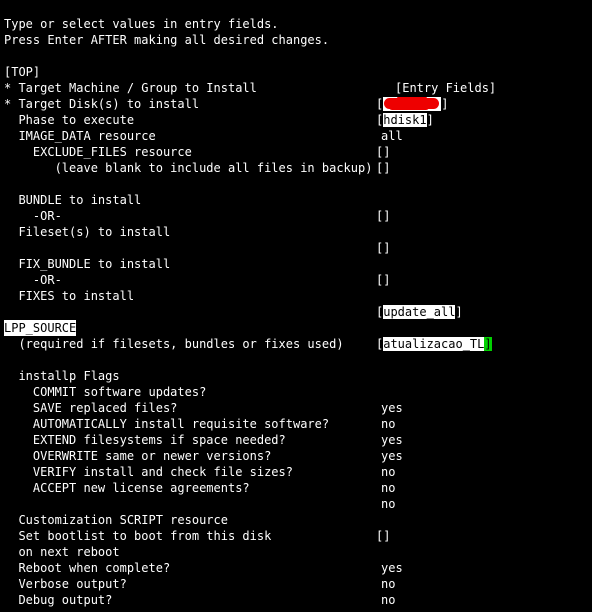 Image resolution: width=592 pixels, height=612 pixels. What do you see at coordinates (296, 135) in the screenshot?
I see `field-row-image-data: IMAGE_DATA resource []` at bounding box center [296, 135].